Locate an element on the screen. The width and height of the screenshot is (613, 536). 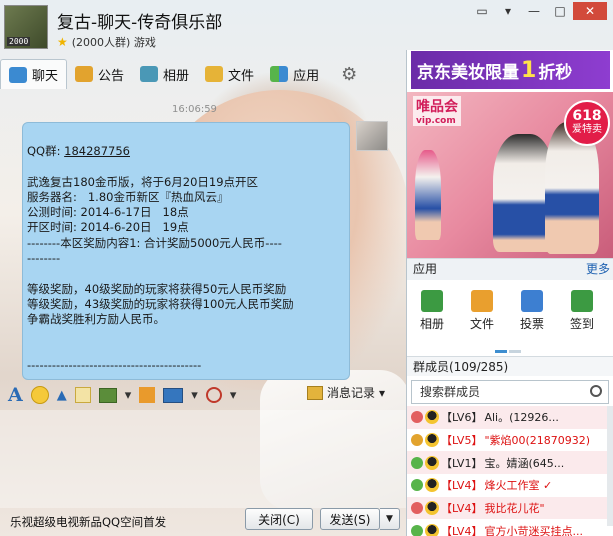
group-subtitle: ★ (2000人群) 游戏 is located at coordinates (106, 42).